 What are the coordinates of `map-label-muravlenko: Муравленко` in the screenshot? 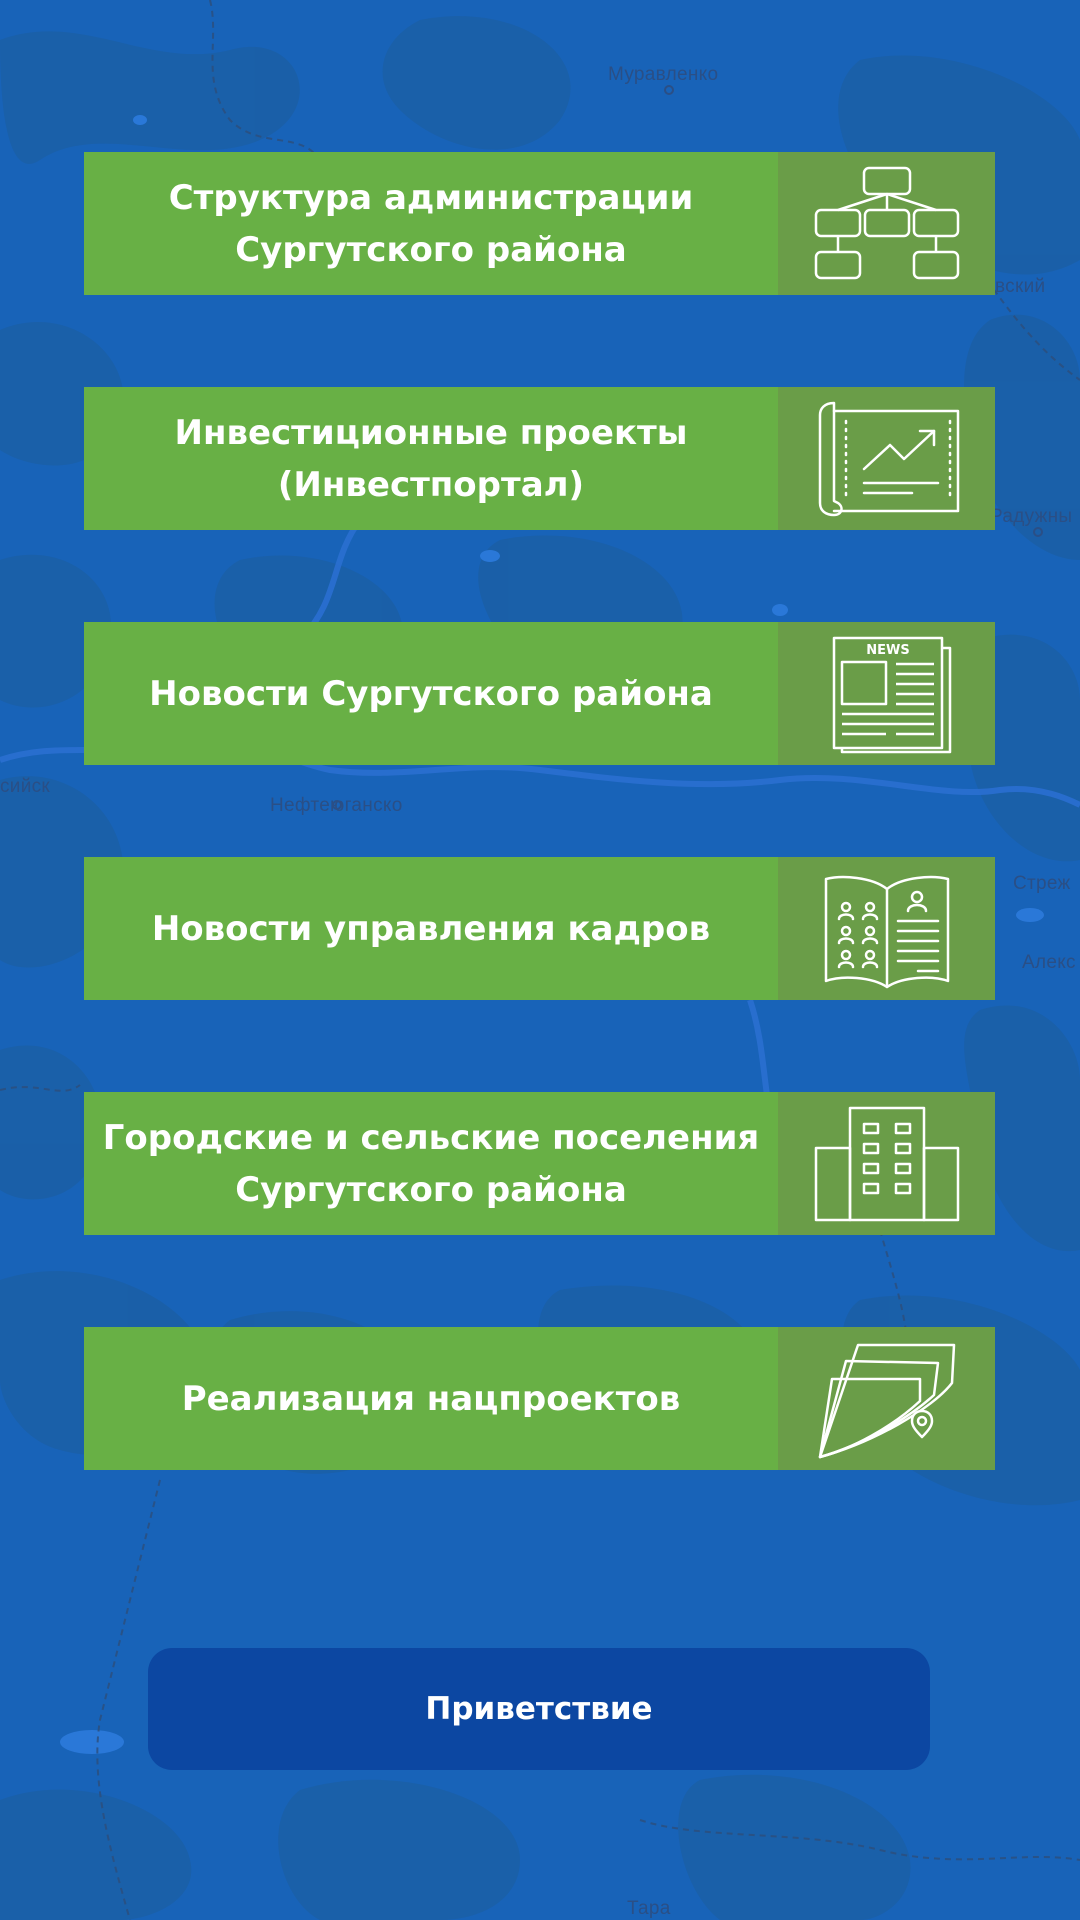 It's located at (663, 74).